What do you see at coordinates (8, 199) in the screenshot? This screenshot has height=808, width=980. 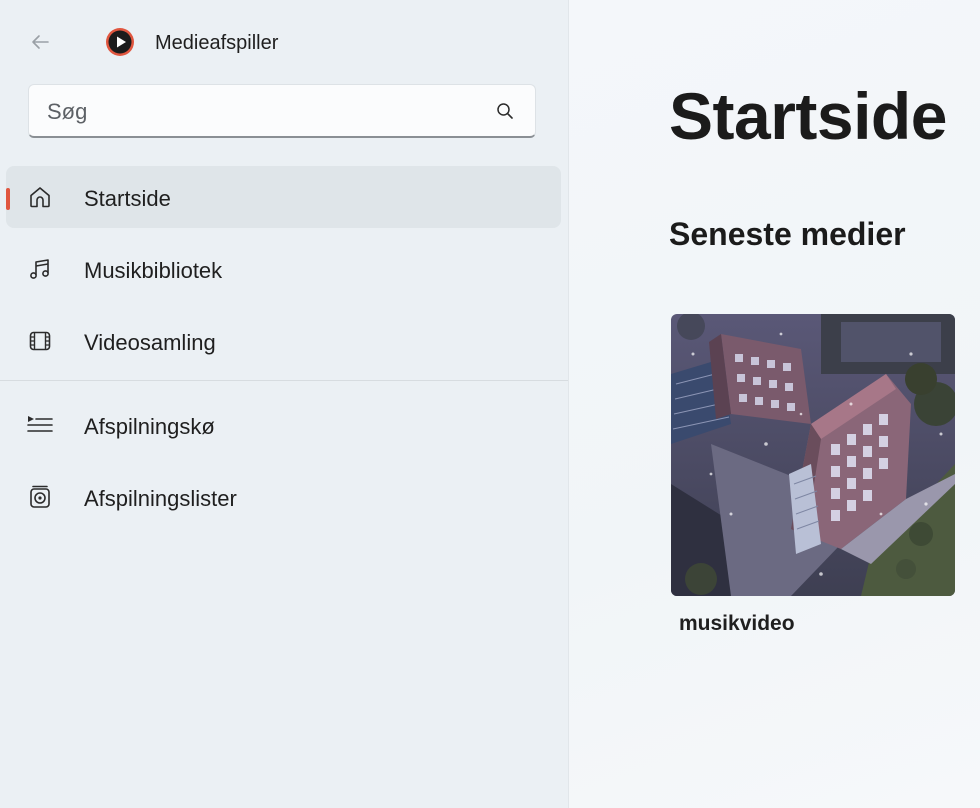 I see `selection-indicator` at bounding box center [8, 199].